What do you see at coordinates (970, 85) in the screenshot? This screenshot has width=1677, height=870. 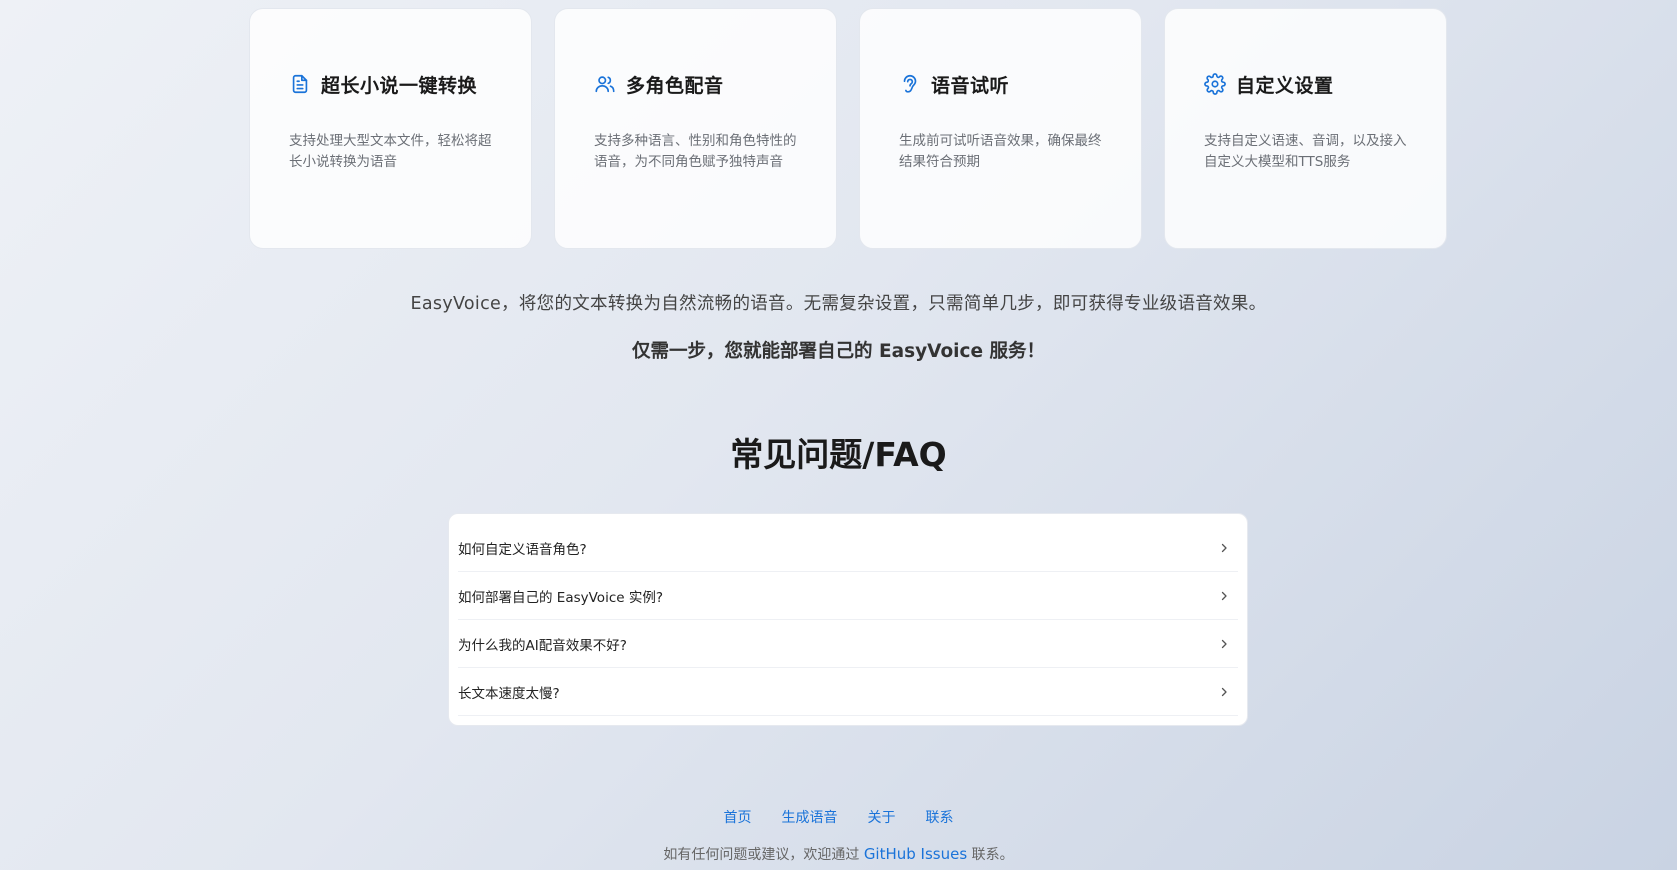 I see `feature-title: 语音试听` at bounding box center [970, 85].